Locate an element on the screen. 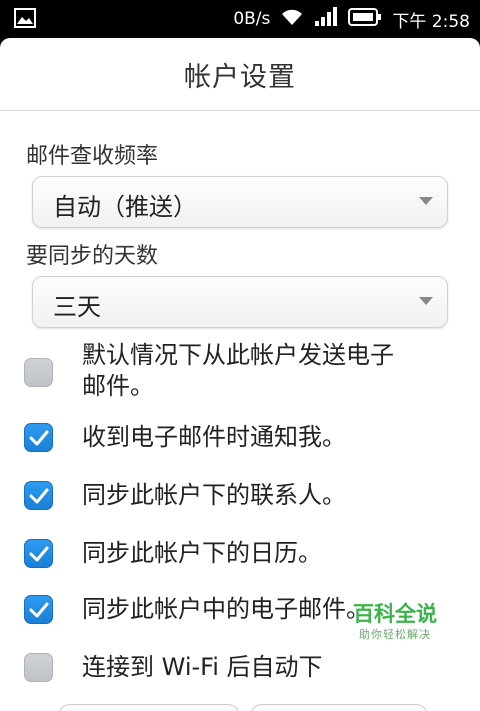 This screenshot has width=480, height=711. checkbox-notify is located at coordinates (38, 437).